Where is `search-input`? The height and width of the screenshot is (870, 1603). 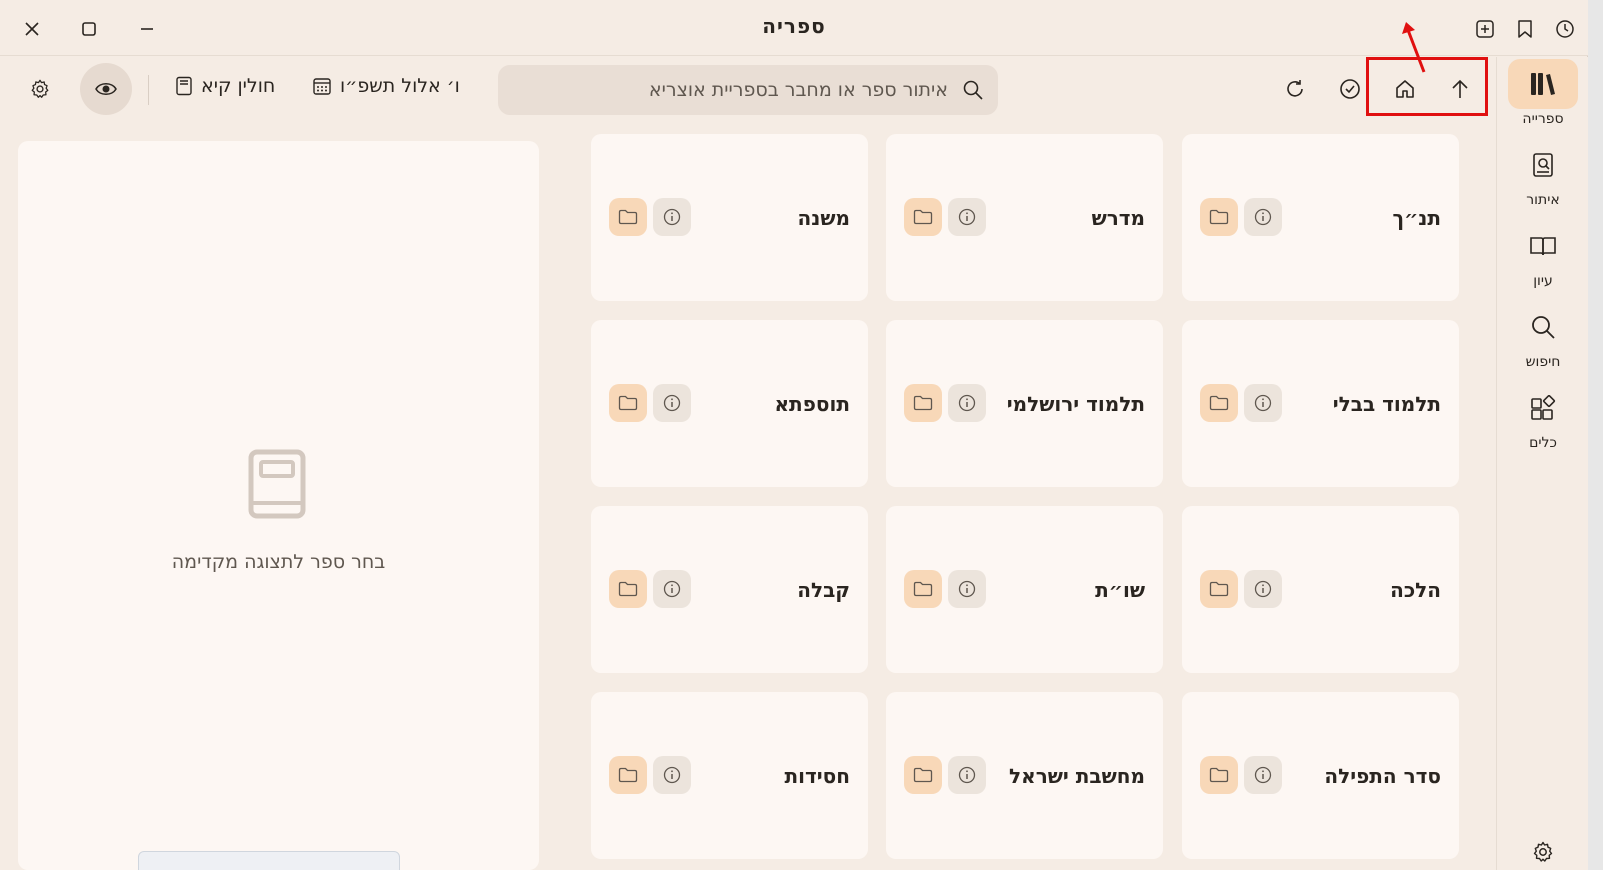 search-input is located at coordinates (730, 90).